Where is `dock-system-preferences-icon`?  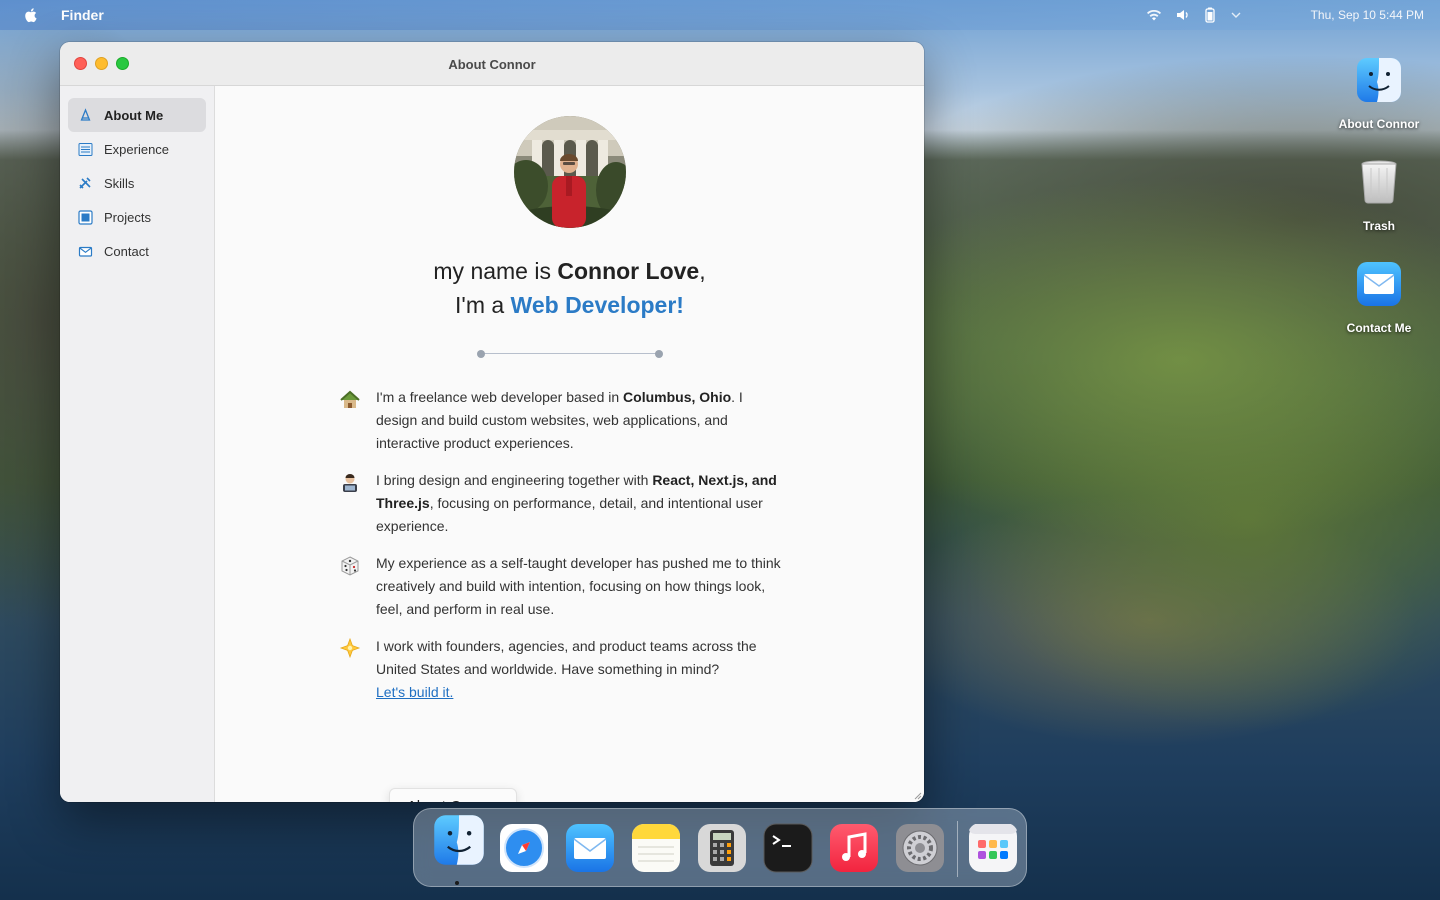
dock-system-preferences-icon is located at coordinates (920, 848).